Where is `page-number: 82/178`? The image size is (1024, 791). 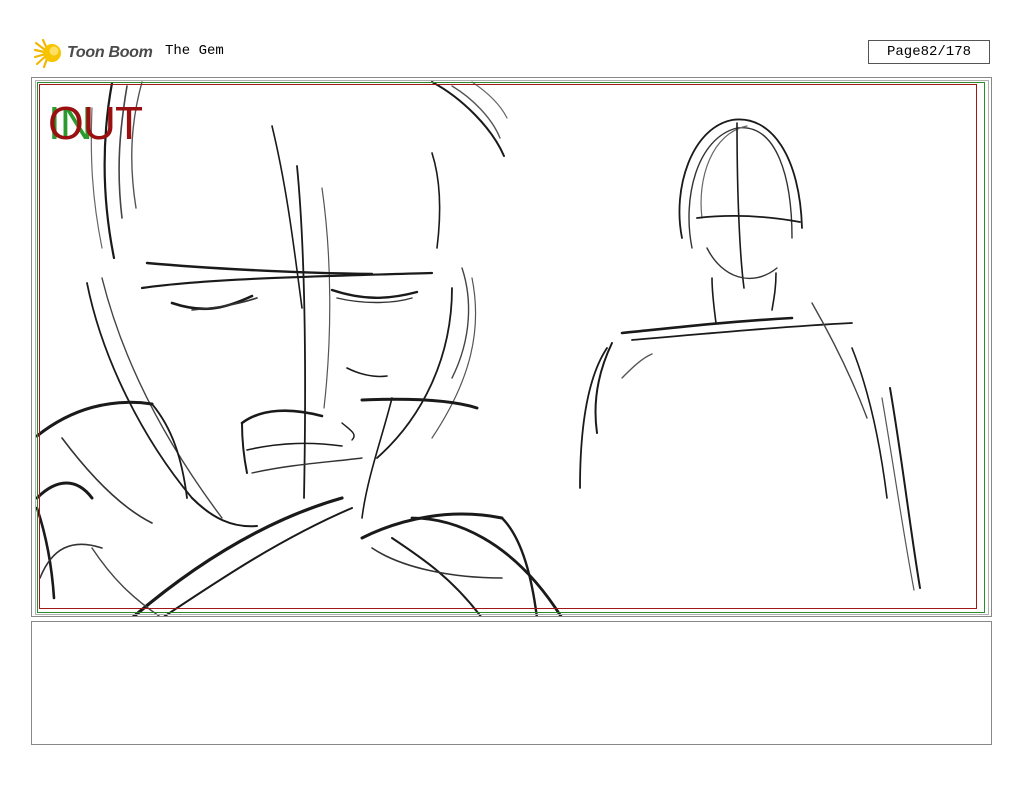 page-number: 82/178 is located at coordinates (946, 52).